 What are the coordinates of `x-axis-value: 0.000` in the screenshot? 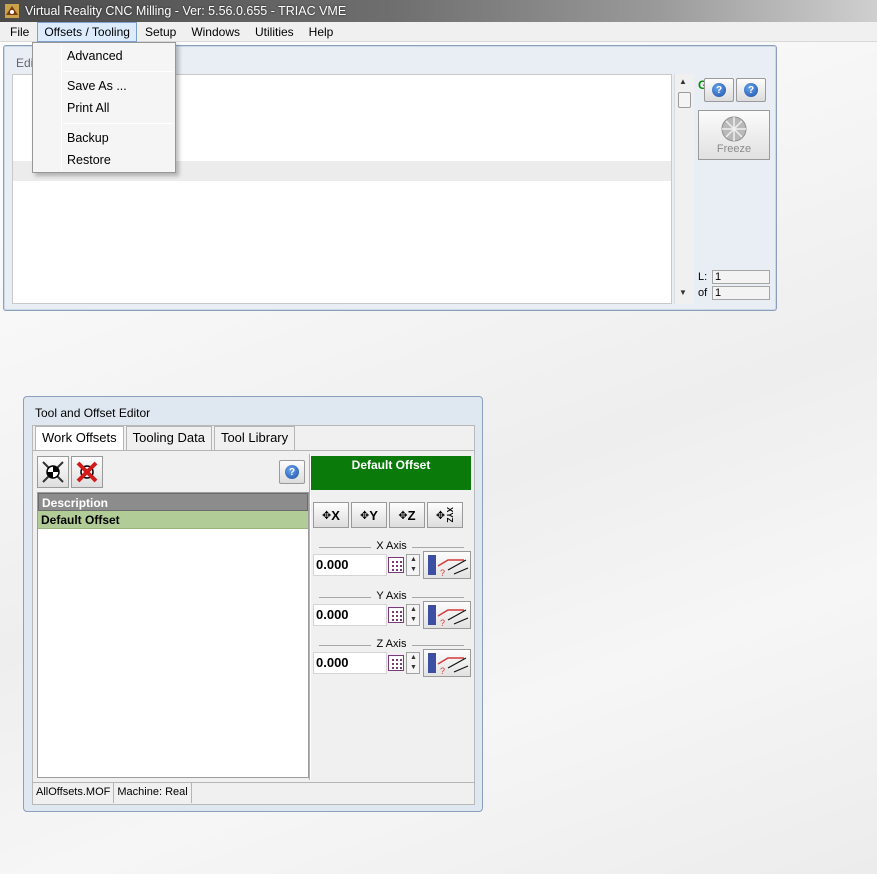 It's located at (350, 565).